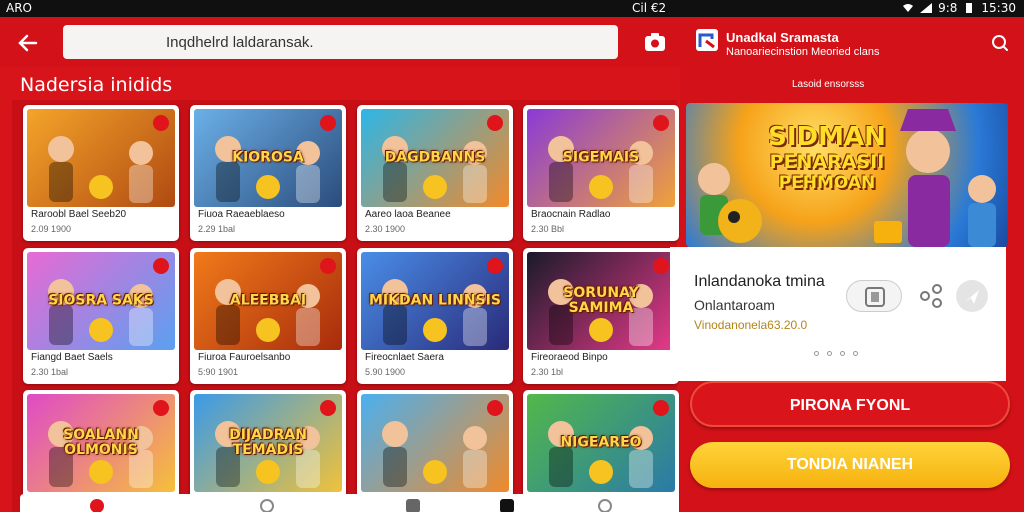 The image size is (1024, 512). I want to click on status-bar: ARO Cil €2 9:8 15:30, so click(512, 8).